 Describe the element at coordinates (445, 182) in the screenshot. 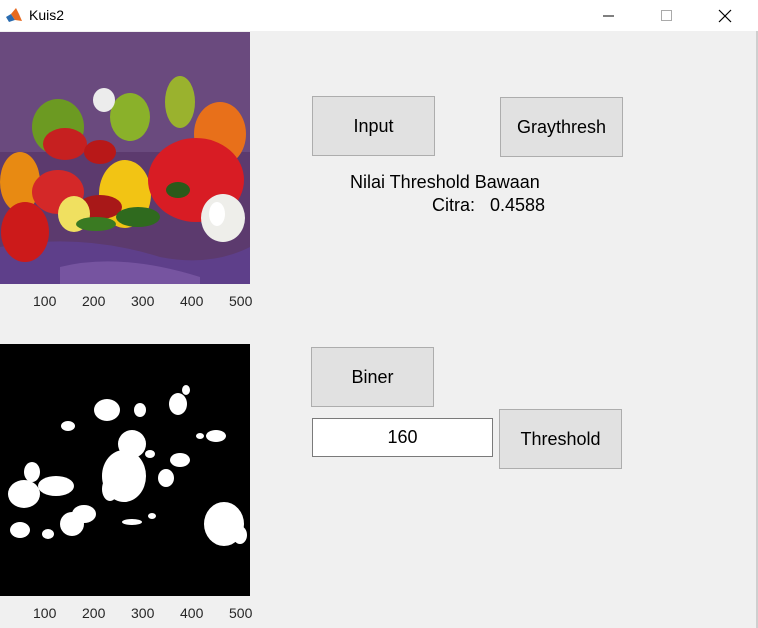

I see `threshold-caption: Nilai Threshold Bawaan` at that location.